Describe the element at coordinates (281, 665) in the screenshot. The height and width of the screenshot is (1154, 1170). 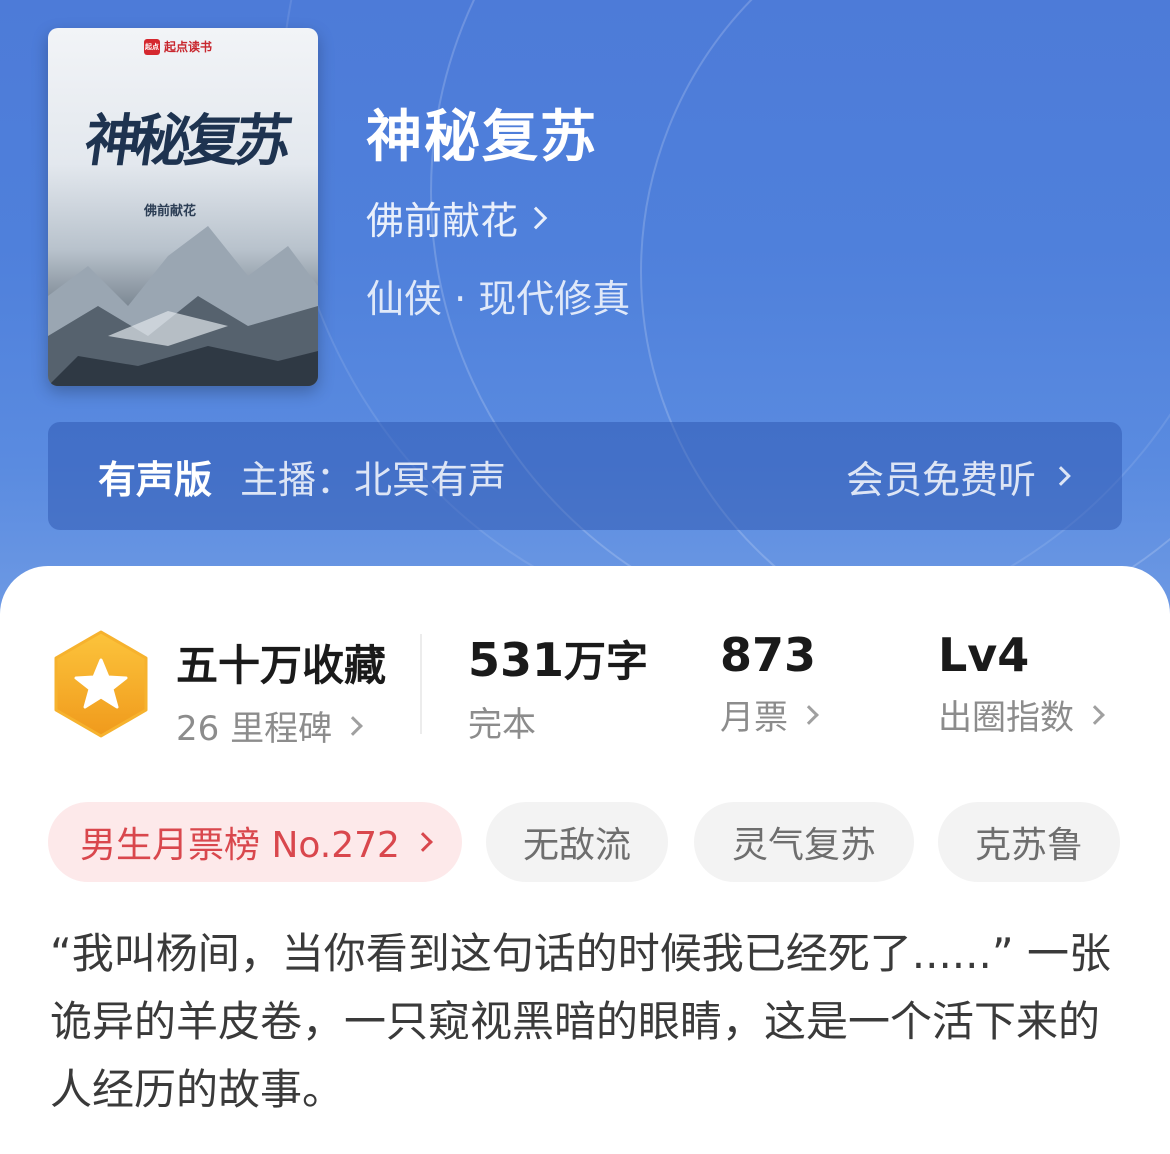
I see `favorites-count: 五十万收藏` at that location.